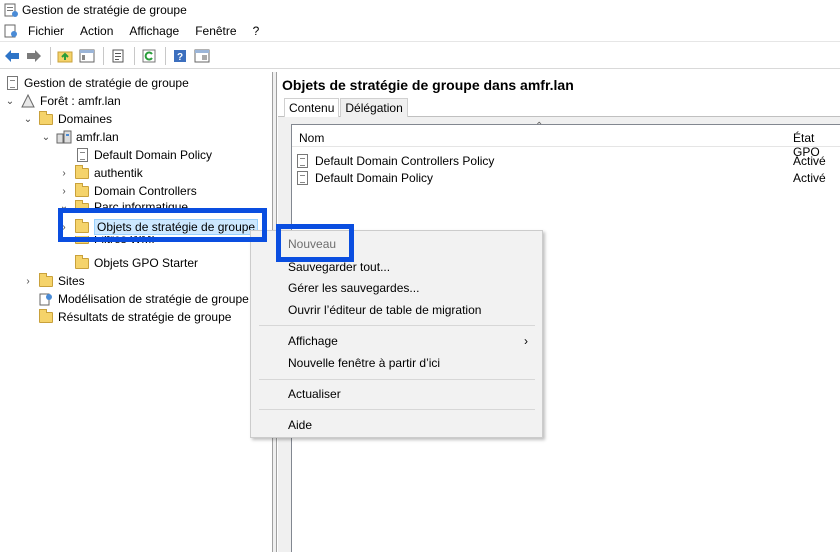 This screenshot has height=552, width=840. Describe the element at coordinates (80, 101) in the screenshot. I see `tree-forest-label: Forêt : amfr.lan` at that location.